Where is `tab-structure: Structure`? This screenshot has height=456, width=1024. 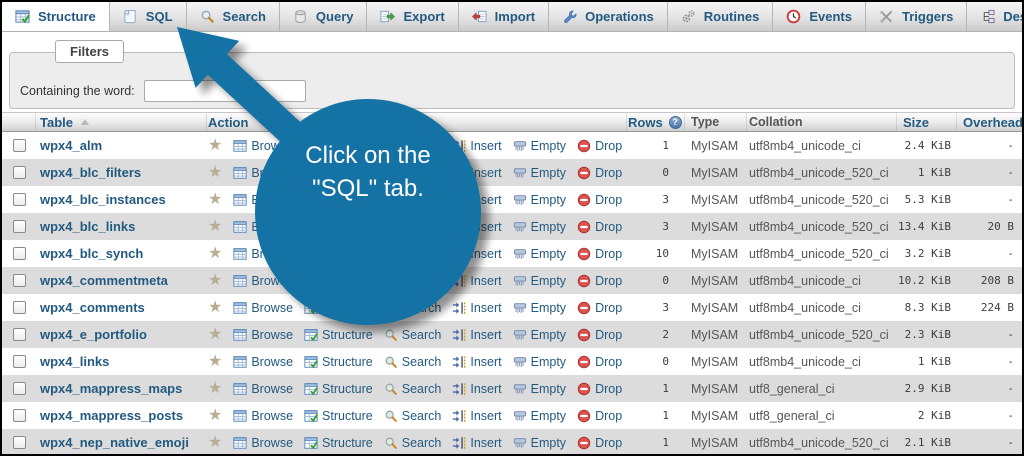 tab-structure: Structure is located at coordinates (56, 16).